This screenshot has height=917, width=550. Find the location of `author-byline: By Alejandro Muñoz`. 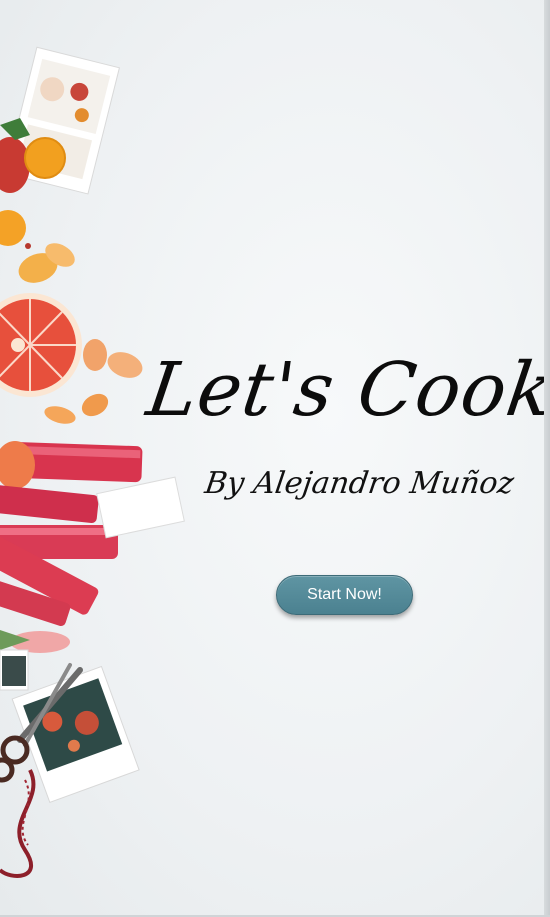

author-byline: By Alejandro Muñoz is located at coordinates (359, 483).